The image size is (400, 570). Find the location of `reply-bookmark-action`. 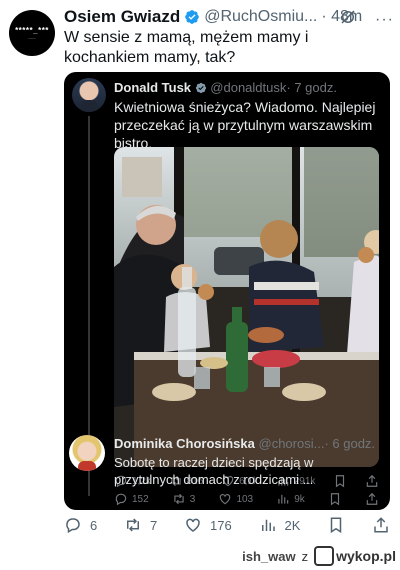

reply-bookmark-action is located at coordinates (335, 499).